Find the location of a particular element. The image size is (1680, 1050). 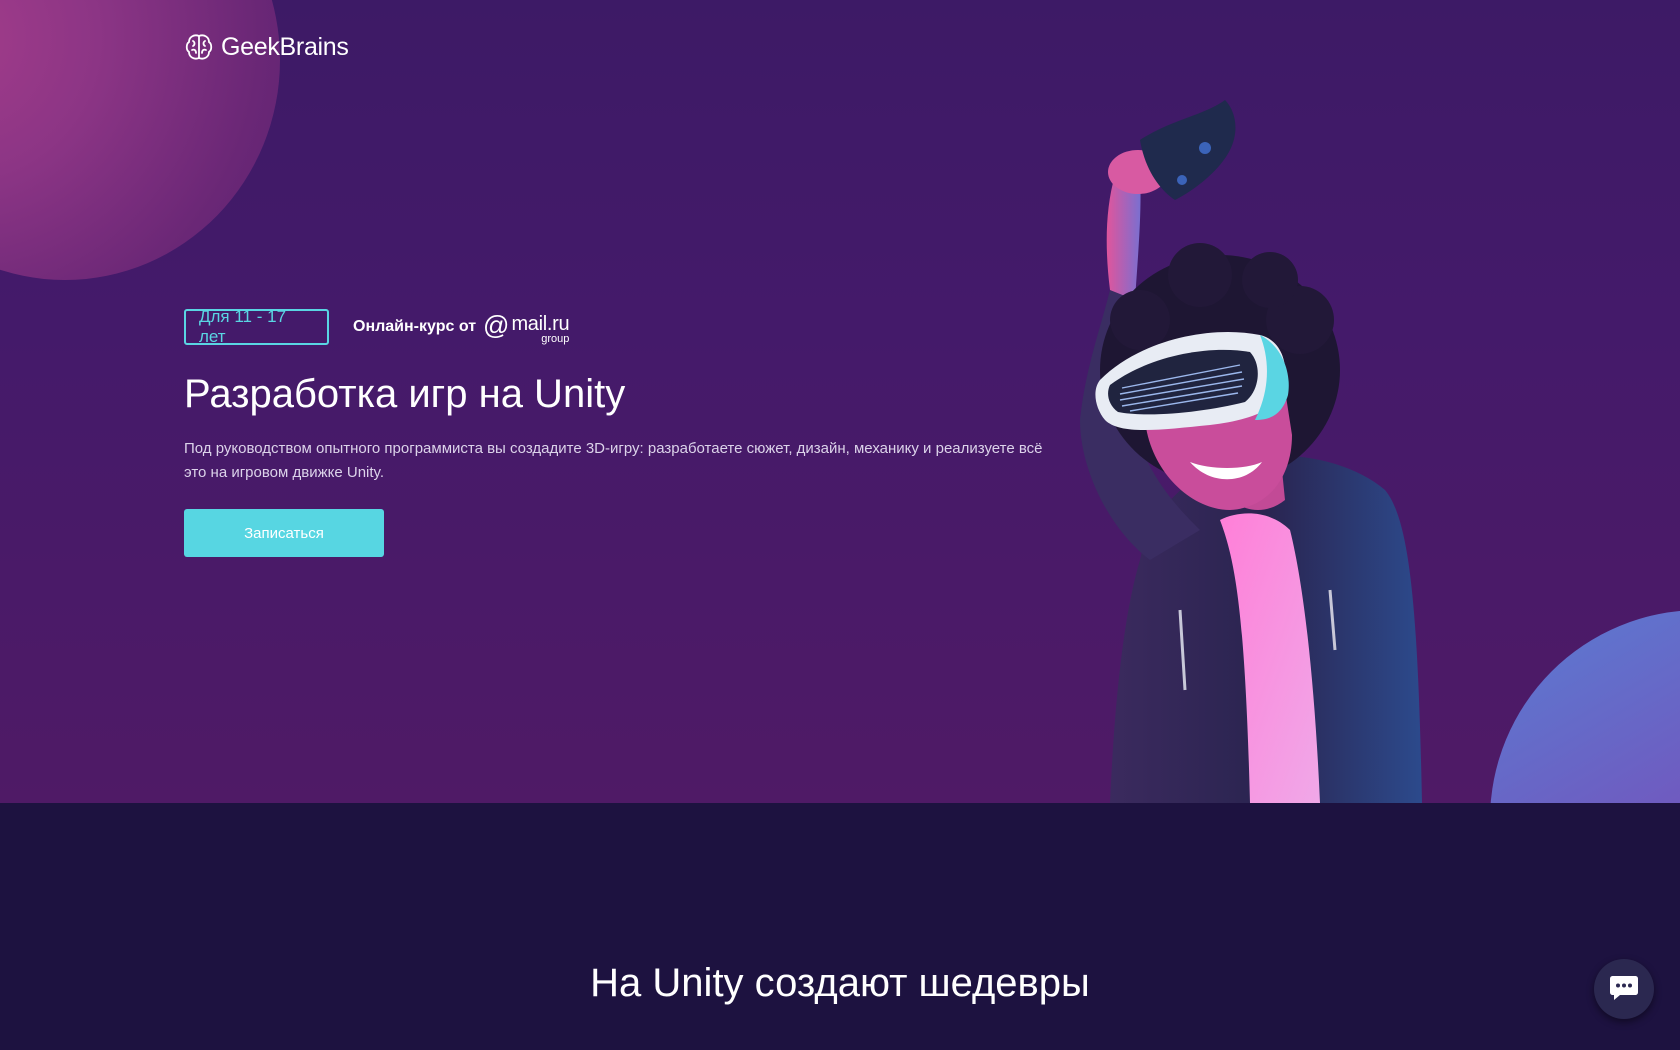

chat-widget-button is located at coordinates (1624, 989).